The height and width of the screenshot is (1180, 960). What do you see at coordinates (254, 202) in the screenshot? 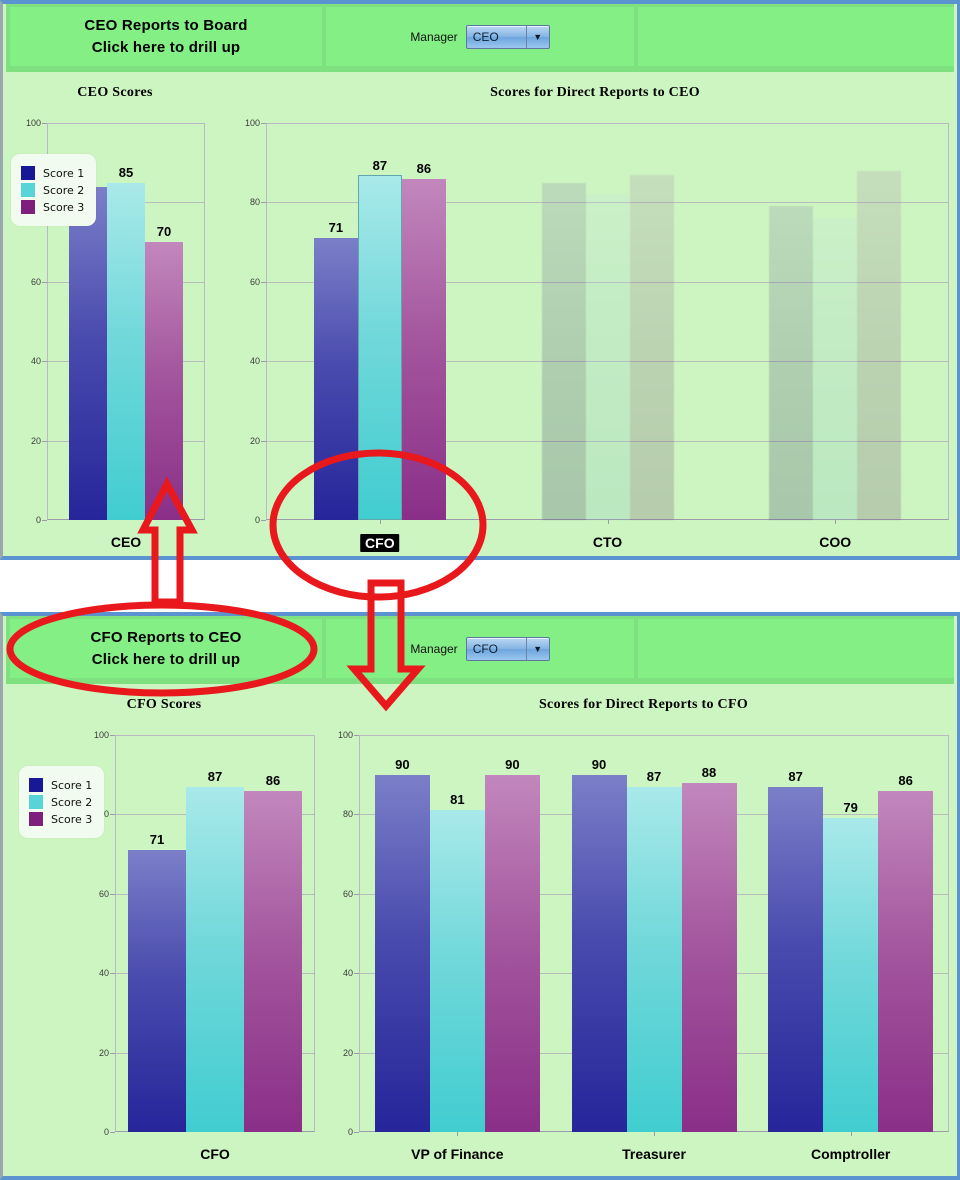
I see `y-axis-tick-label: 80` at bounding box center [254, 202].